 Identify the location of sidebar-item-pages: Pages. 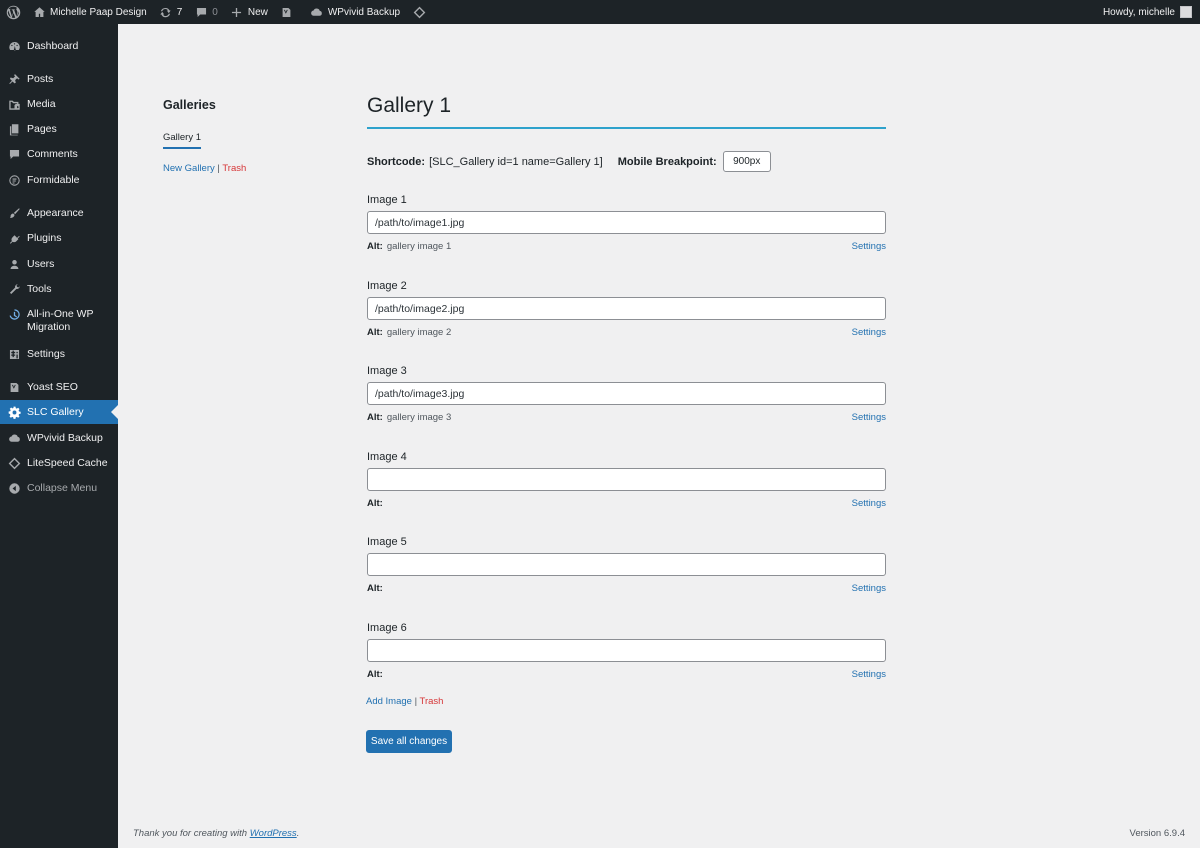
(59, 129).